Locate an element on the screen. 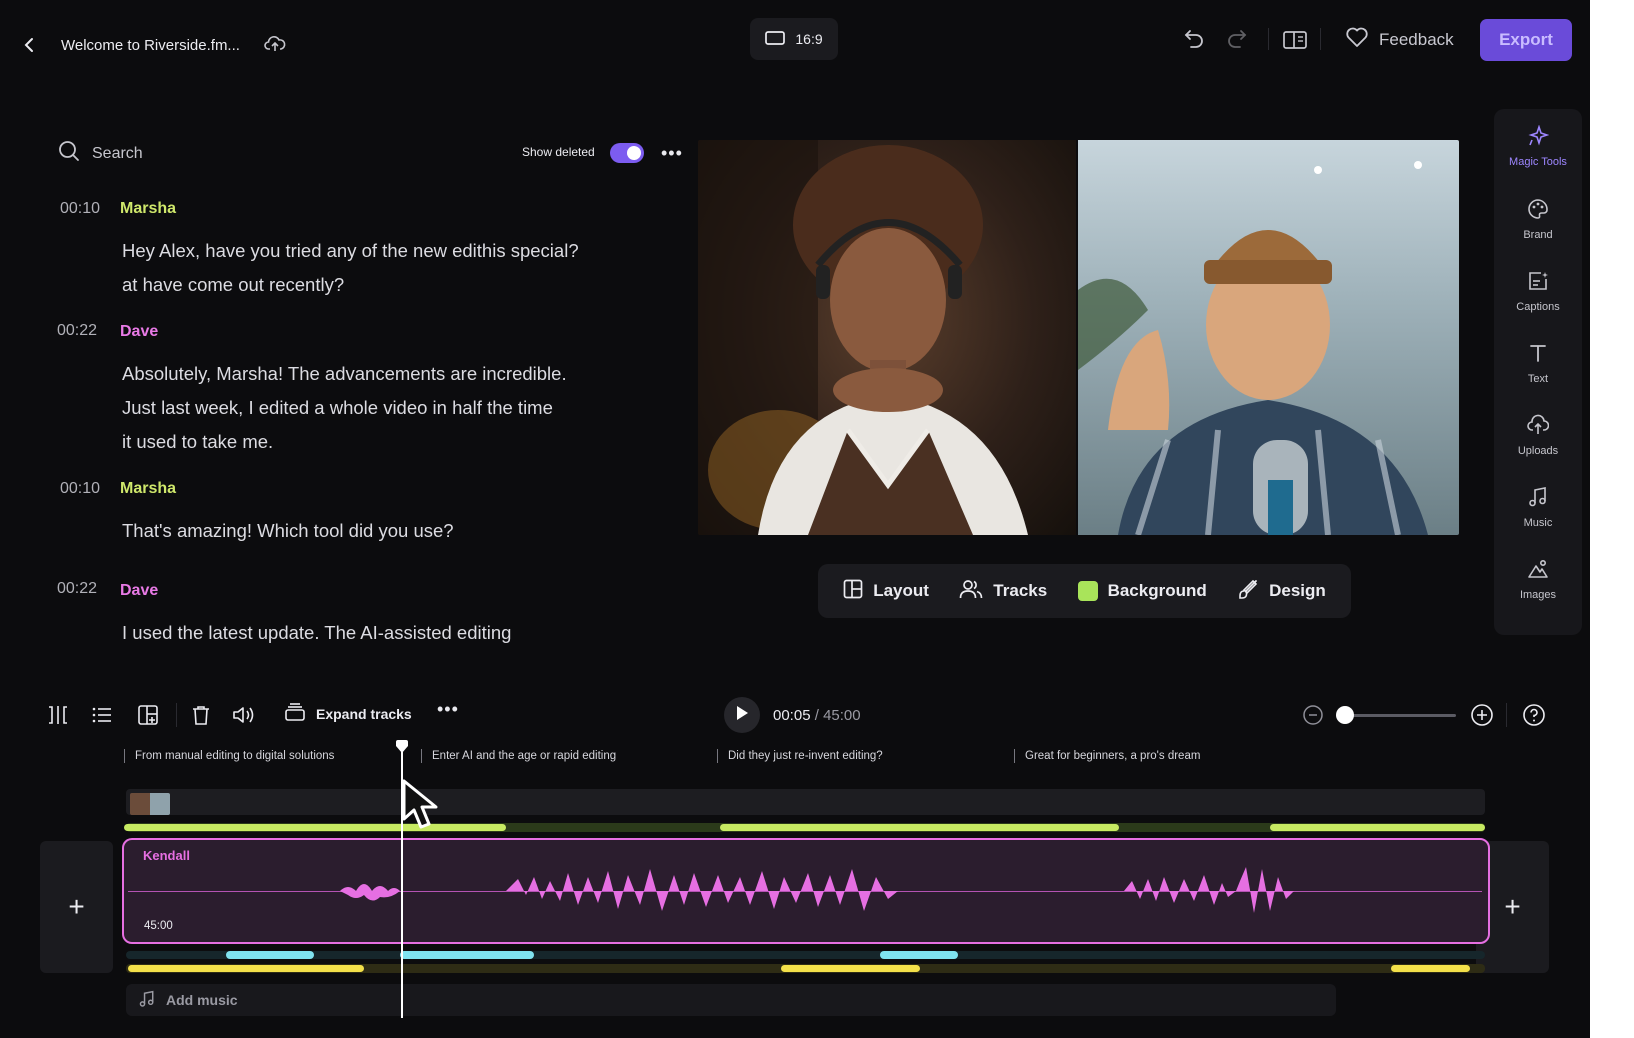  tool-images: Images is located at coordinates (1538, 579).